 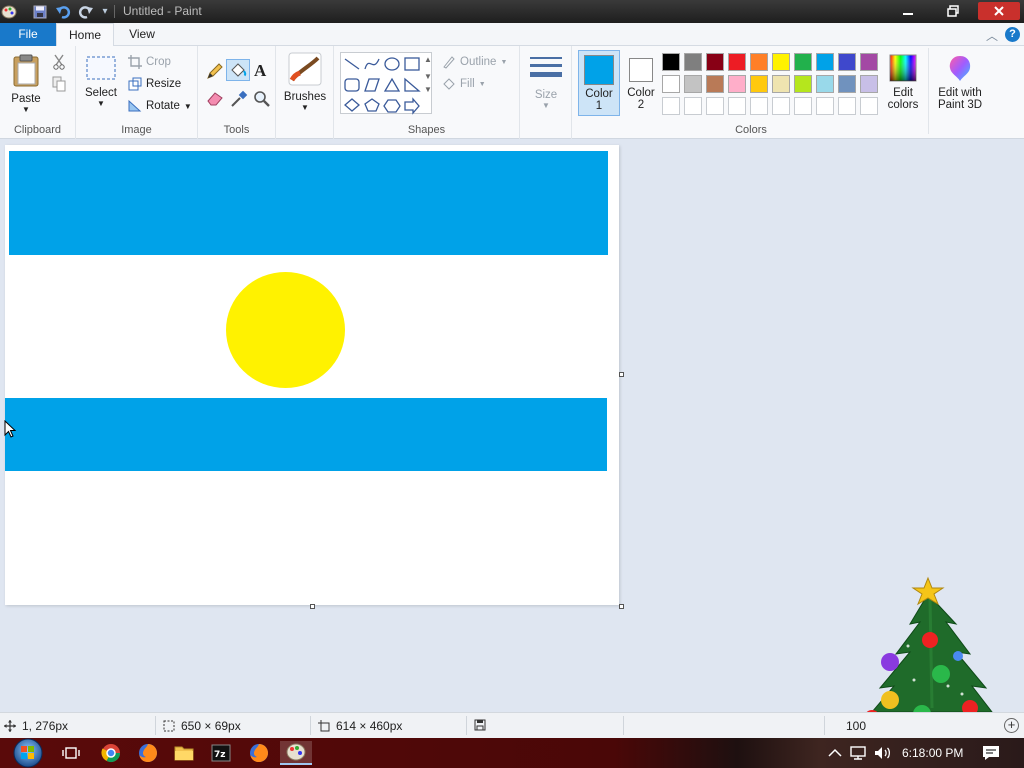 I want to click on select-button: Select ▼, so click(x=101, y=81).